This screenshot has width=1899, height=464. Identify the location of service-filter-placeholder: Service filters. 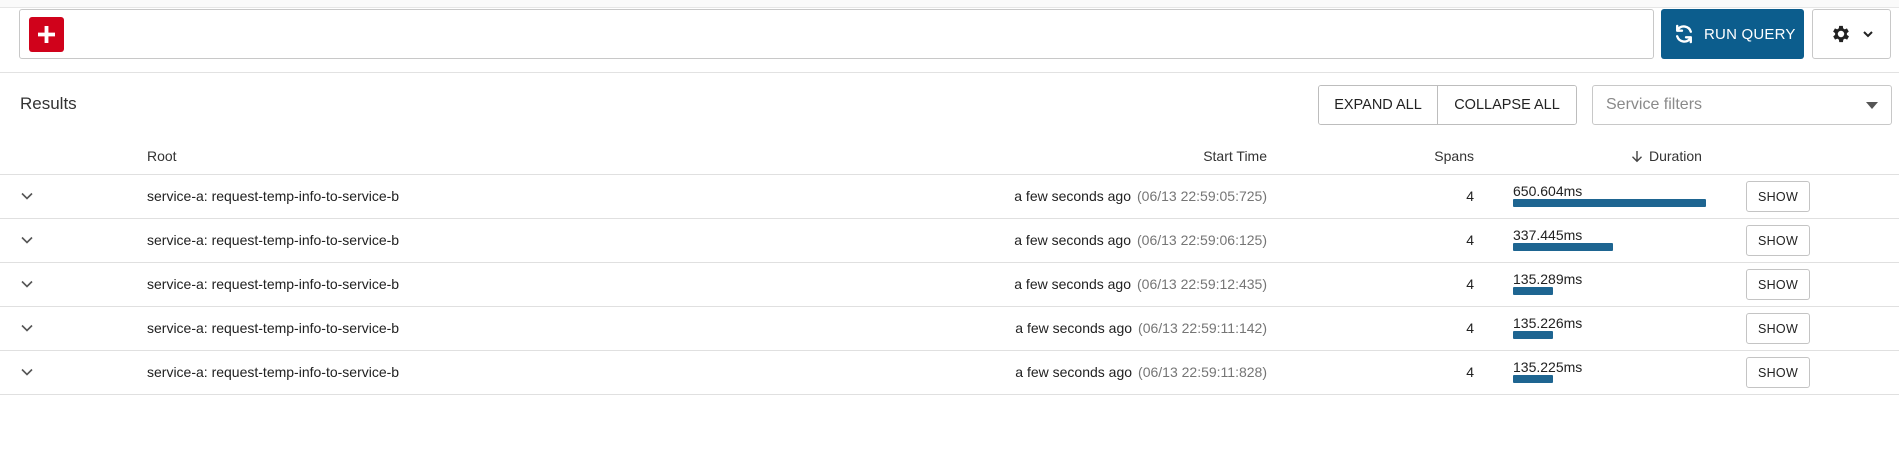
(1654, 104).